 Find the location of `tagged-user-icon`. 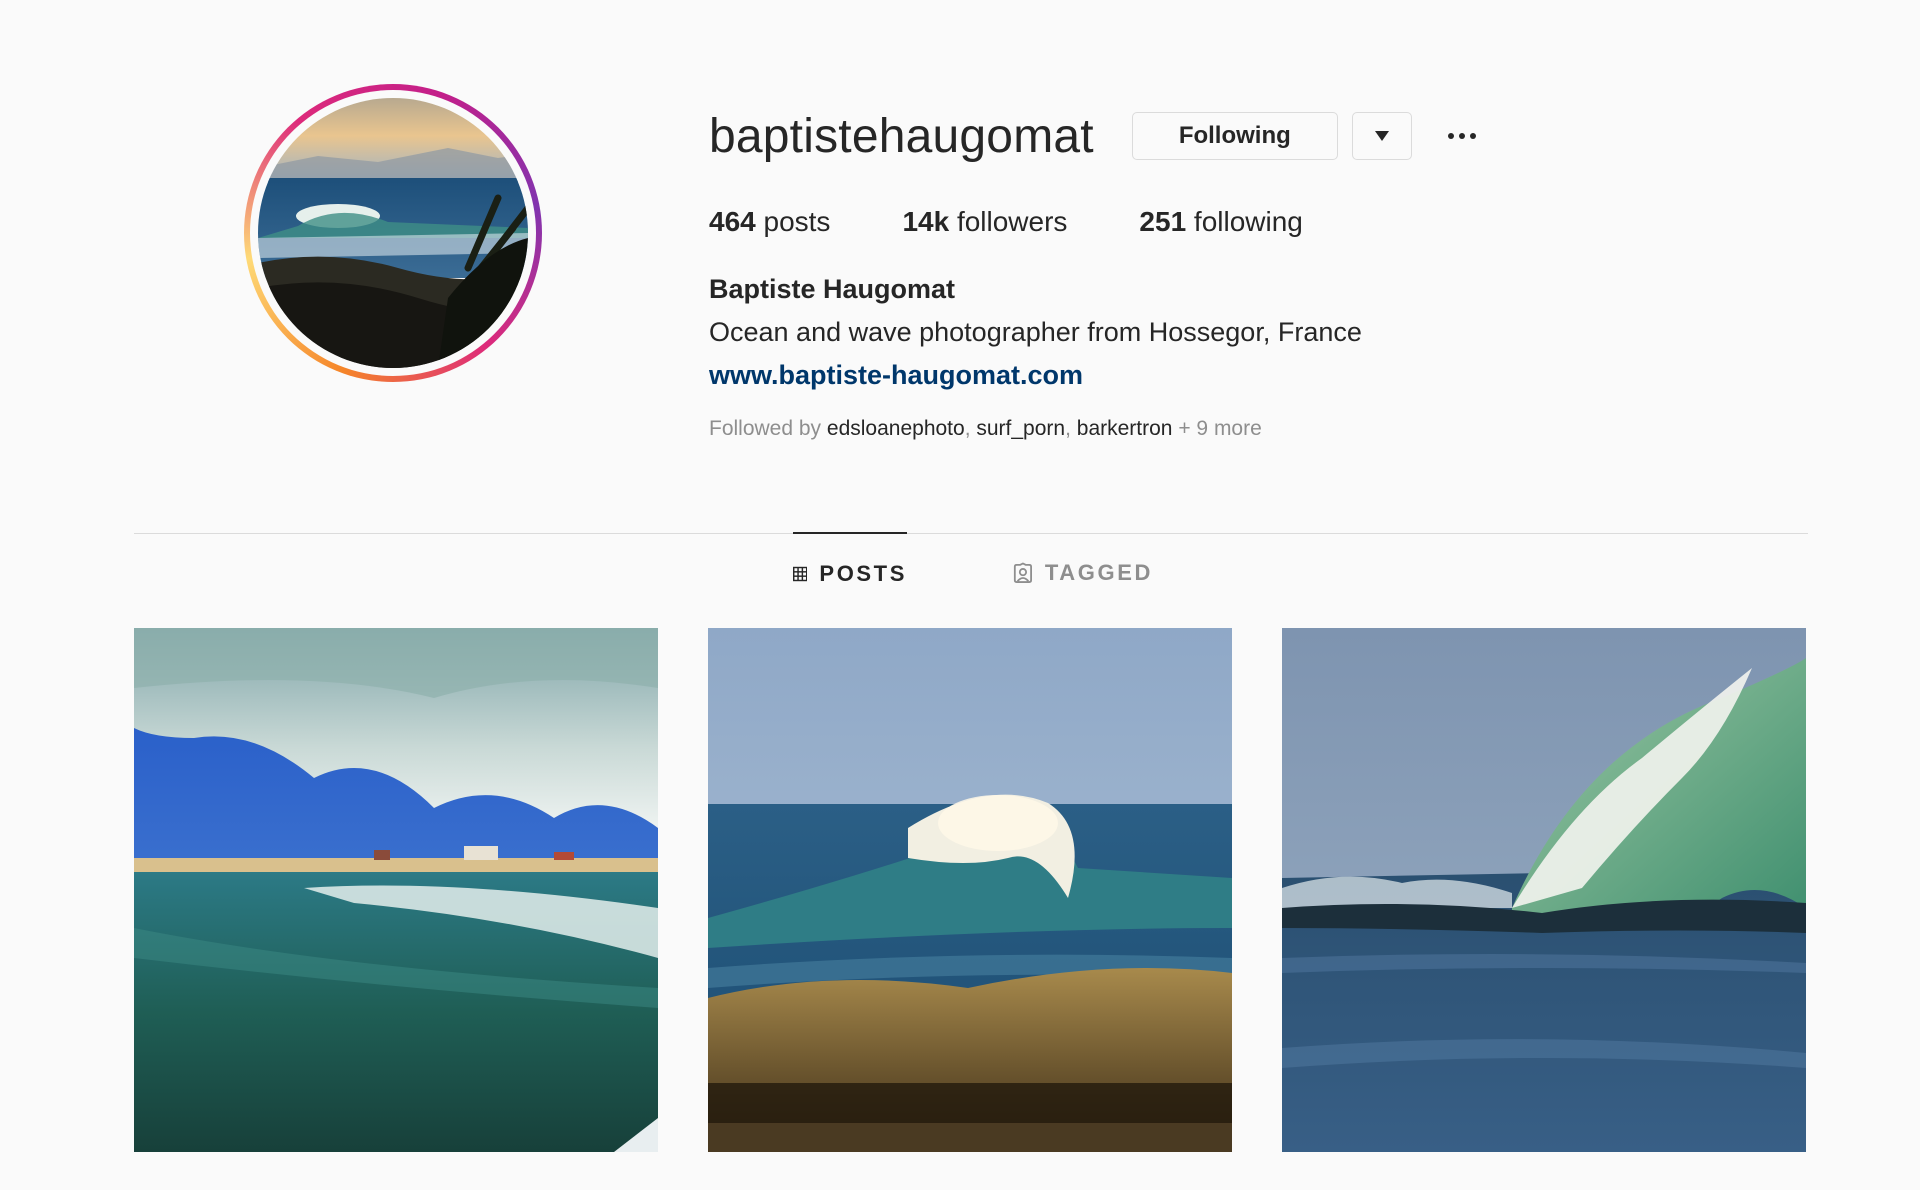

tagged-user-icon is located at coordinates (1023, 572).